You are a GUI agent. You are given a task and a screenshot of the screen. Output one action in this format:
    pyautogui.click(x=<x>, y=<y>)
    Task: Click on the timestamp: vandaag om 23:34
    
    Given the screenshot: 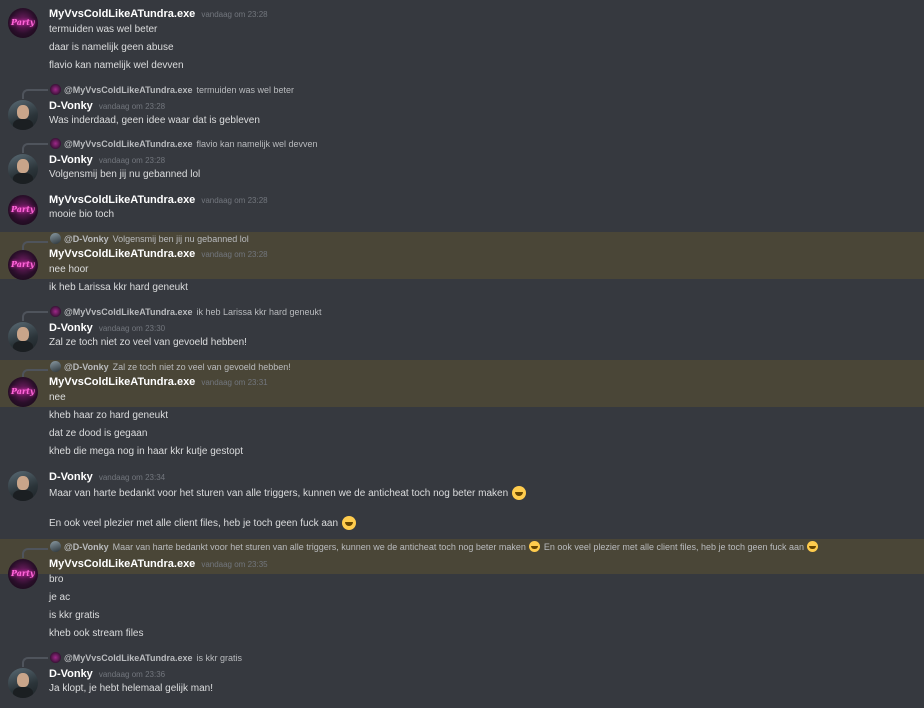 What is the action you would take?
    pyautogui.click(x=132, y=477)
    